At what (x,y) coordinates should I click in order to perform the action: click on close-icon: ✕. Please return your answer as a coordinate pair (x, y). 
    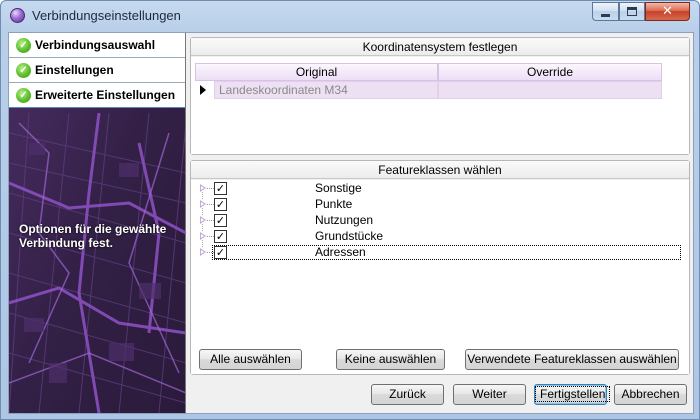
    Looking at the image, I should click on (667, 11).